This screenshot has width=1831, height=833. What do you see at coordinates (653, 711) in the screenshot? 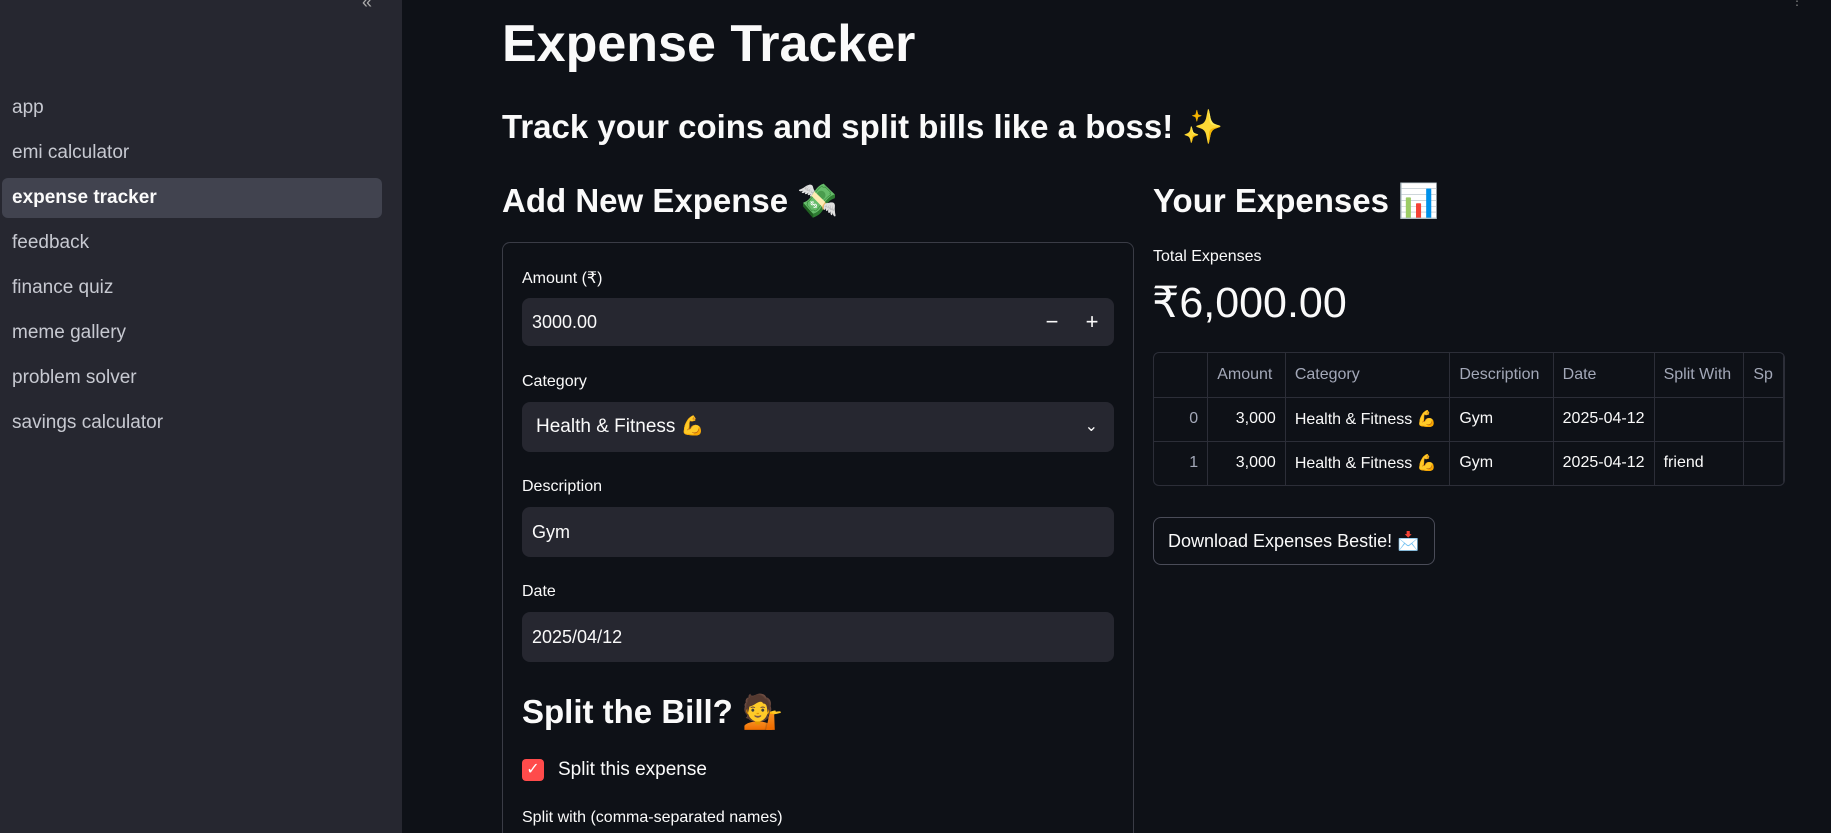
I see `split-heading: Split the Bill? 💁` at bounding box center [653, 711].